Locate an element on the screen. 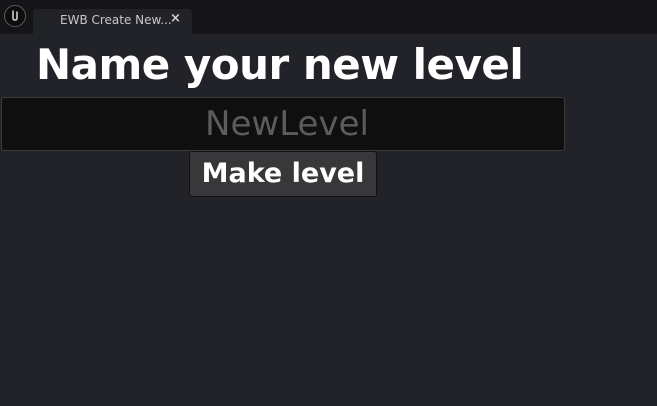 The width and height of the screenshot is (657, 406). unreal-engine-logo-icon is located at coordinates (15, 16).